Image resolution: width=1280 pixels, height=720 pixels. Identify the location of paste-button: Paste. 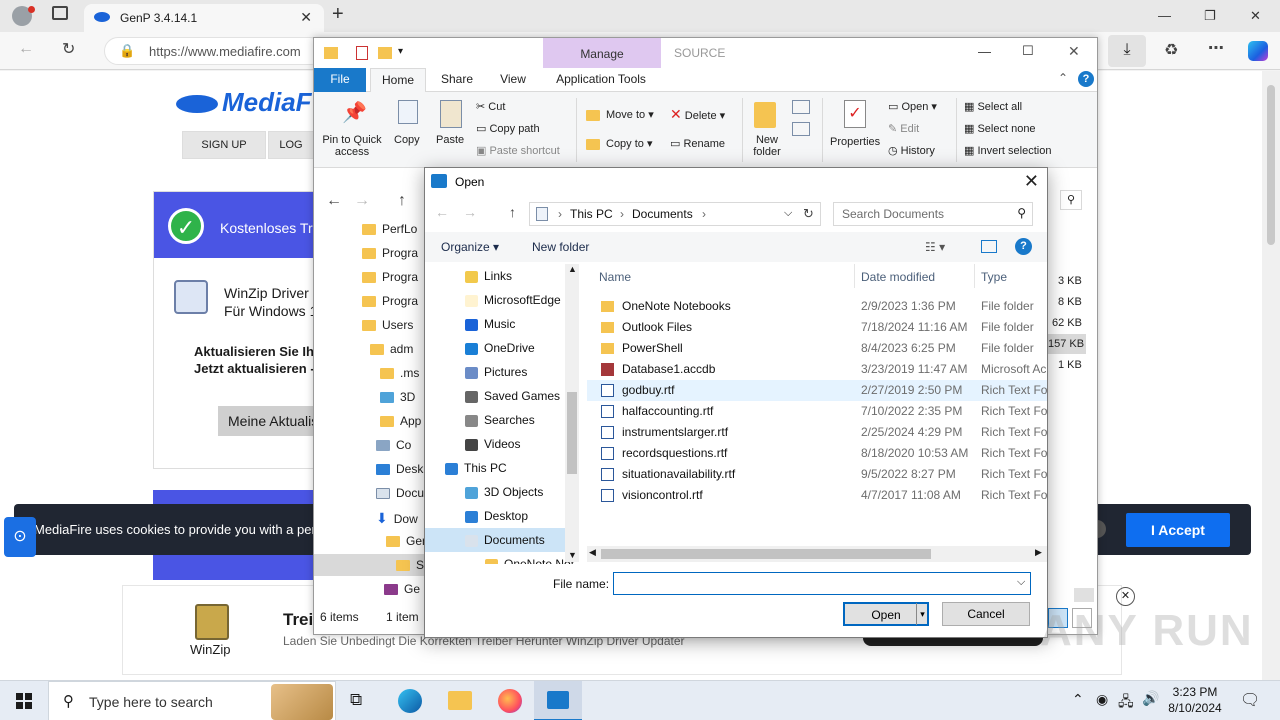
(450, 140).